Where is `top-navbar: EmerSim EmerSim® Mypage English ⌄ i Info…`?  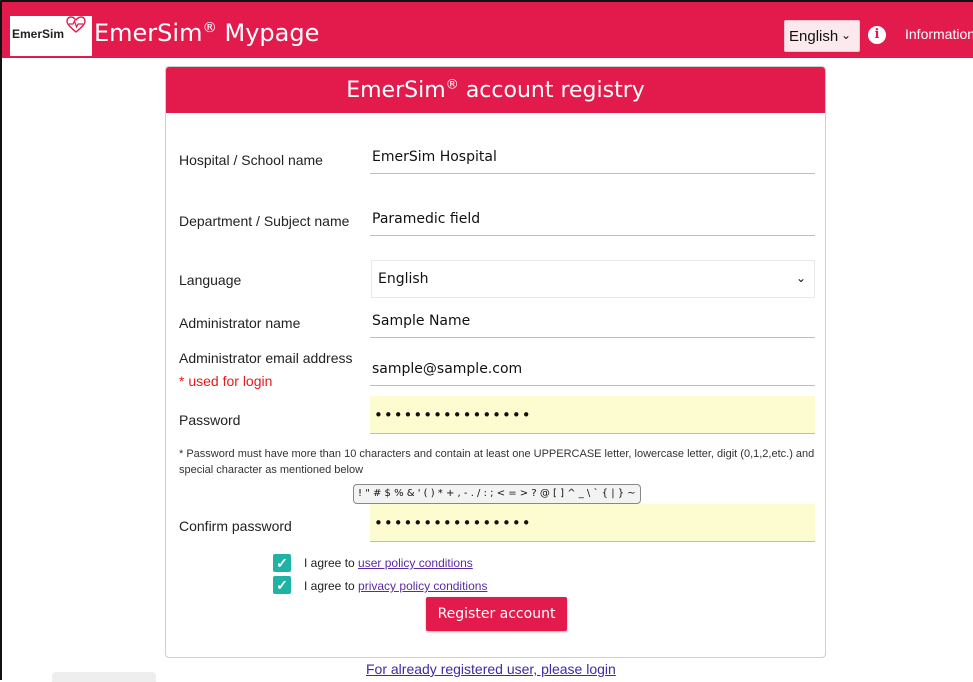 top-navbar: EmerSim EmerSim® Mypage English ⌄ i Info… is located at coordinates (487, 30).